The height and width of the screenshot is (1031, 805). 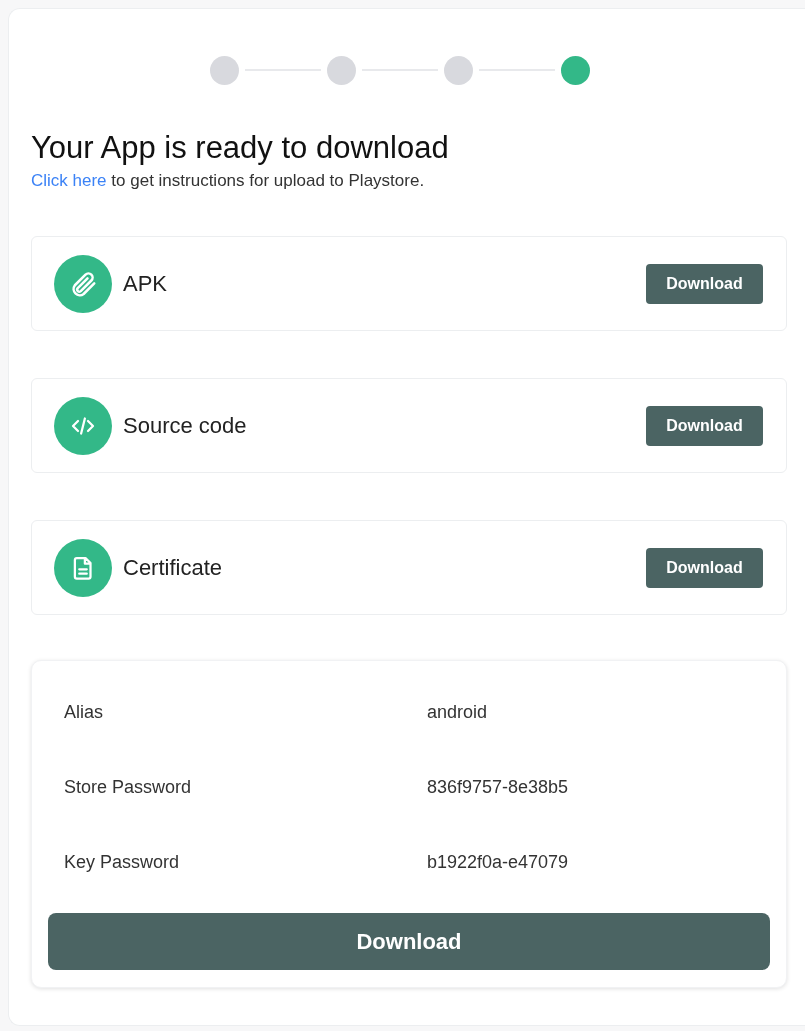 I want to click on credential-value: 836f9757-8e38b5, so click(x=498, y=787).